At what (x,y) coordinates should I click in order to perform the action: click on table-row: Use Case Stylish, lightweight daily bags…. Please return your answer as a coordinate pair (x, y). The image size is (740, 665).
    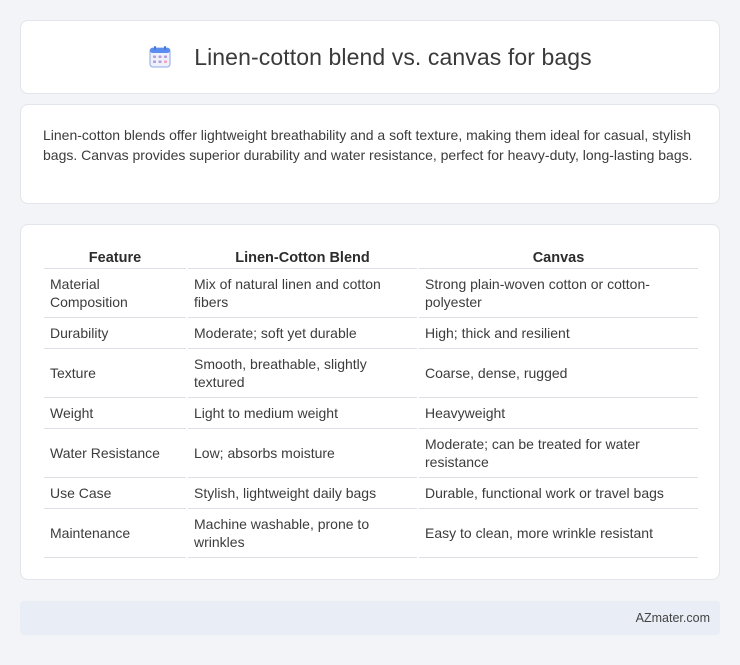
    Looking at the image, I should click on (371, 493).